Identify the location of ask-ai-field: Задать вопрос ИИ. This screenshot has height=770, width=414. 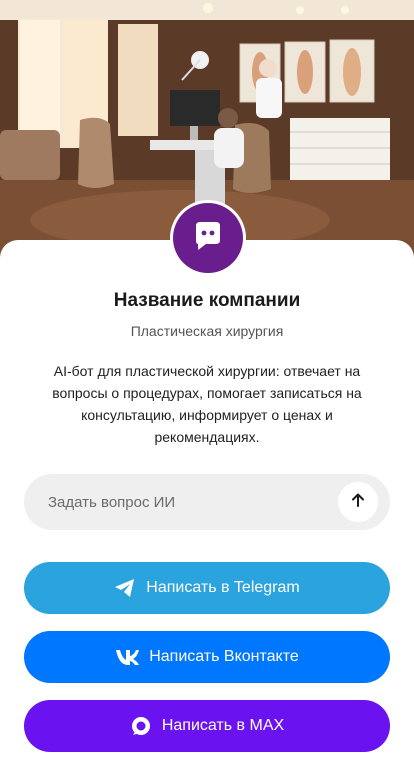
(207, 502).